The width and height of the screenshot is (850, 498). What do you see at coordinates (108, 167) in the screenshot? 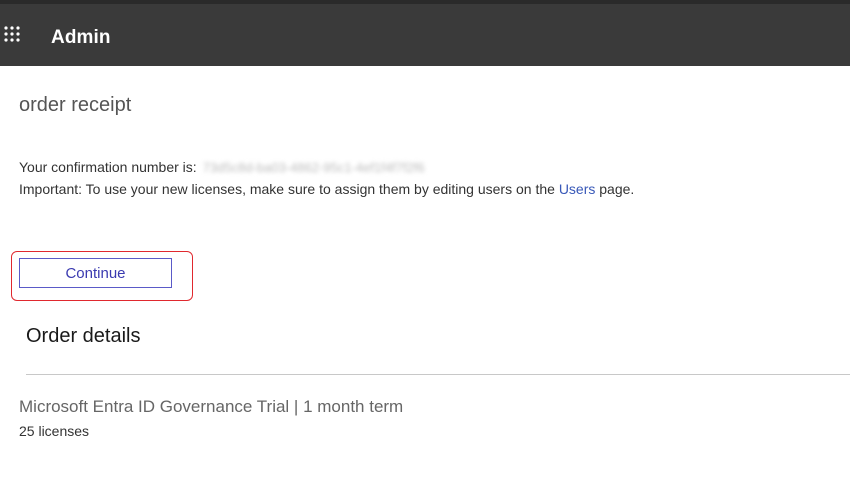
I see `confirmation-label: Your confirmation number is:` at bounding box center [108, 167].